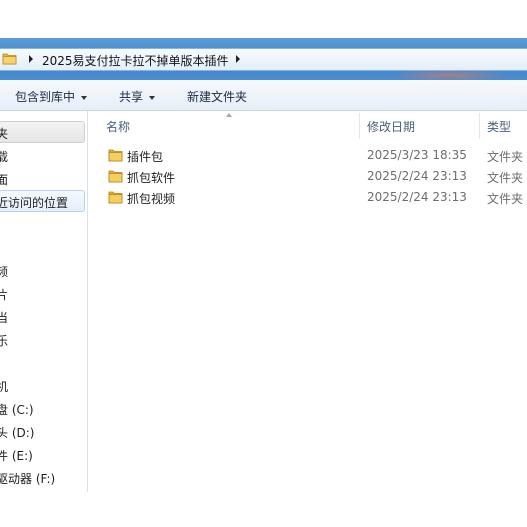 This screenshot has width=527, height=527. I want to click on include-in-library-button: 包含到库中, so click(51, 96).